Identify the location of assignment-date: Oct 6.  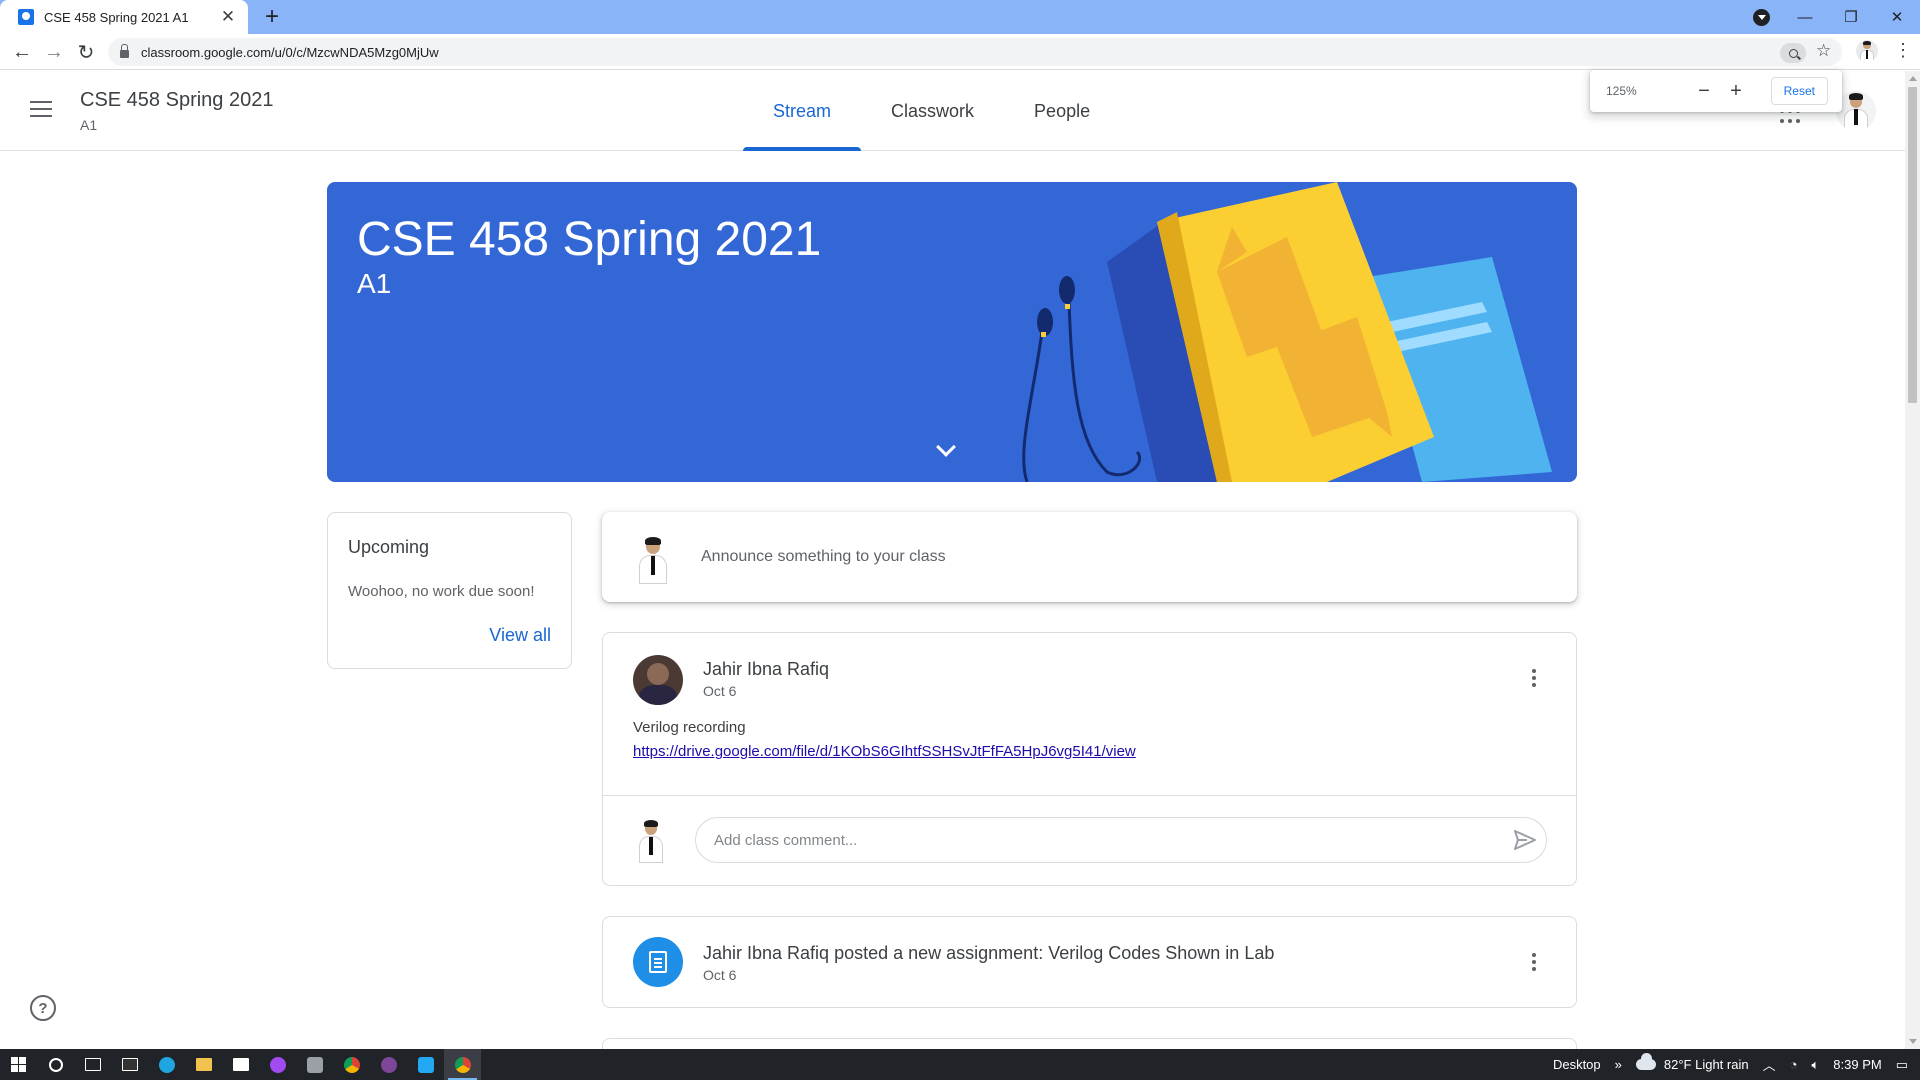
(720, 975).